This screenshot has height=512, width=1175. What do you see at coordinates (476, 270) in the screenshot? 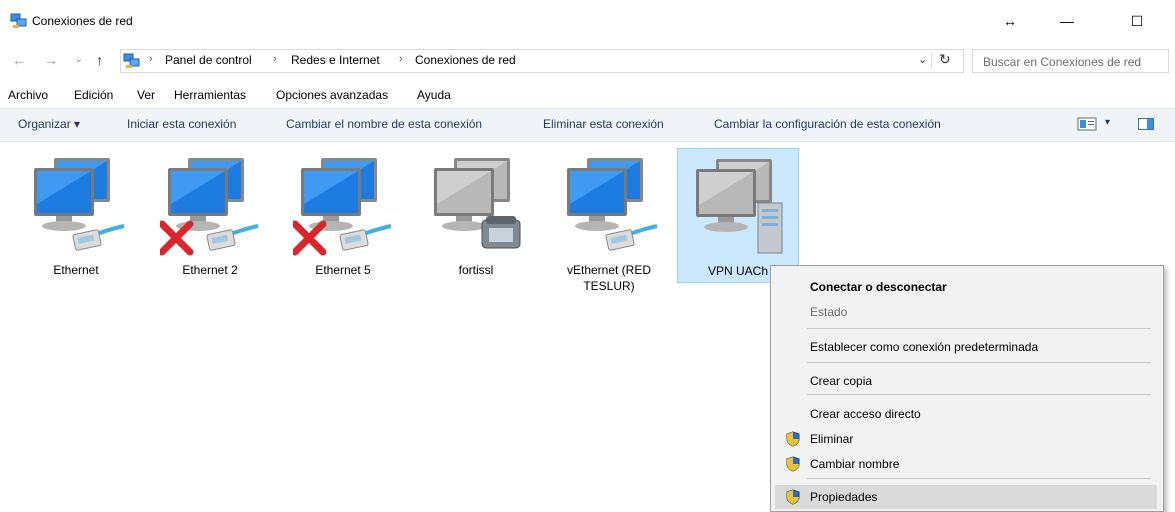
I see `connection-label: fortissl` at bounding box center [476, 270].